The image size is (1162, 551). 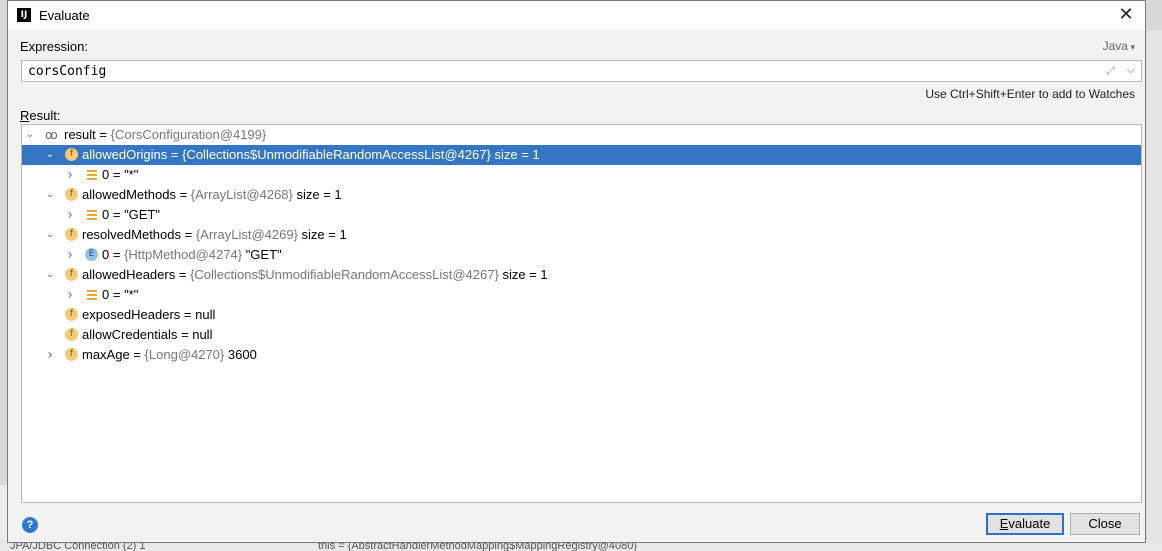 I want to click on variable-name: allowedMethods, so click(x=129, y=194).